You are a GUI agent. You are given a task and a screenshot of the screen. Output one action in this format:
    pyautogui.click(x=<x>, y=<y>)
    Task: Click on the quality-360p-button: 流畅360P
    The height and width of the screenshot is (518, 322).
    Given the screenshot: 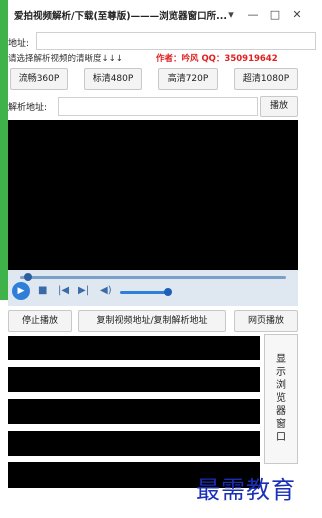 What is the action you would take?
    pyautogui.click(x=39, y=79)
    